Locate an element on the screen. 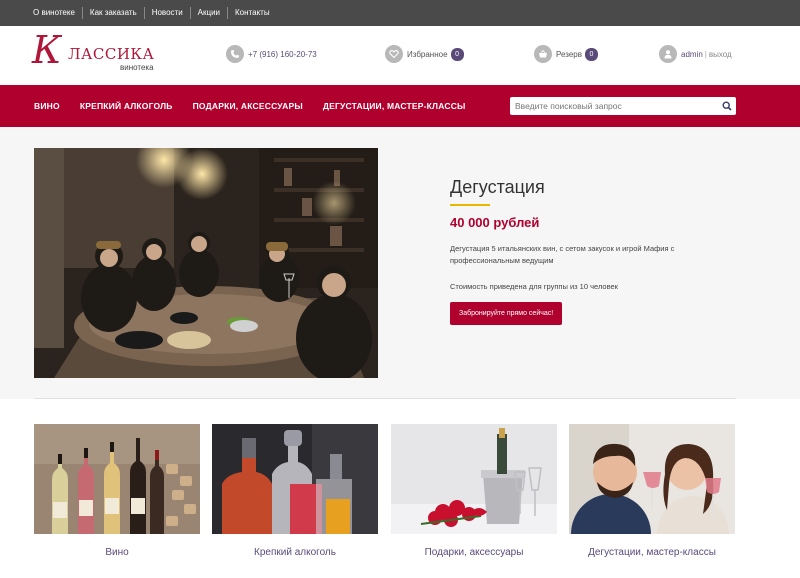  top-link-news: Новости is located at coordinates (166, 13).